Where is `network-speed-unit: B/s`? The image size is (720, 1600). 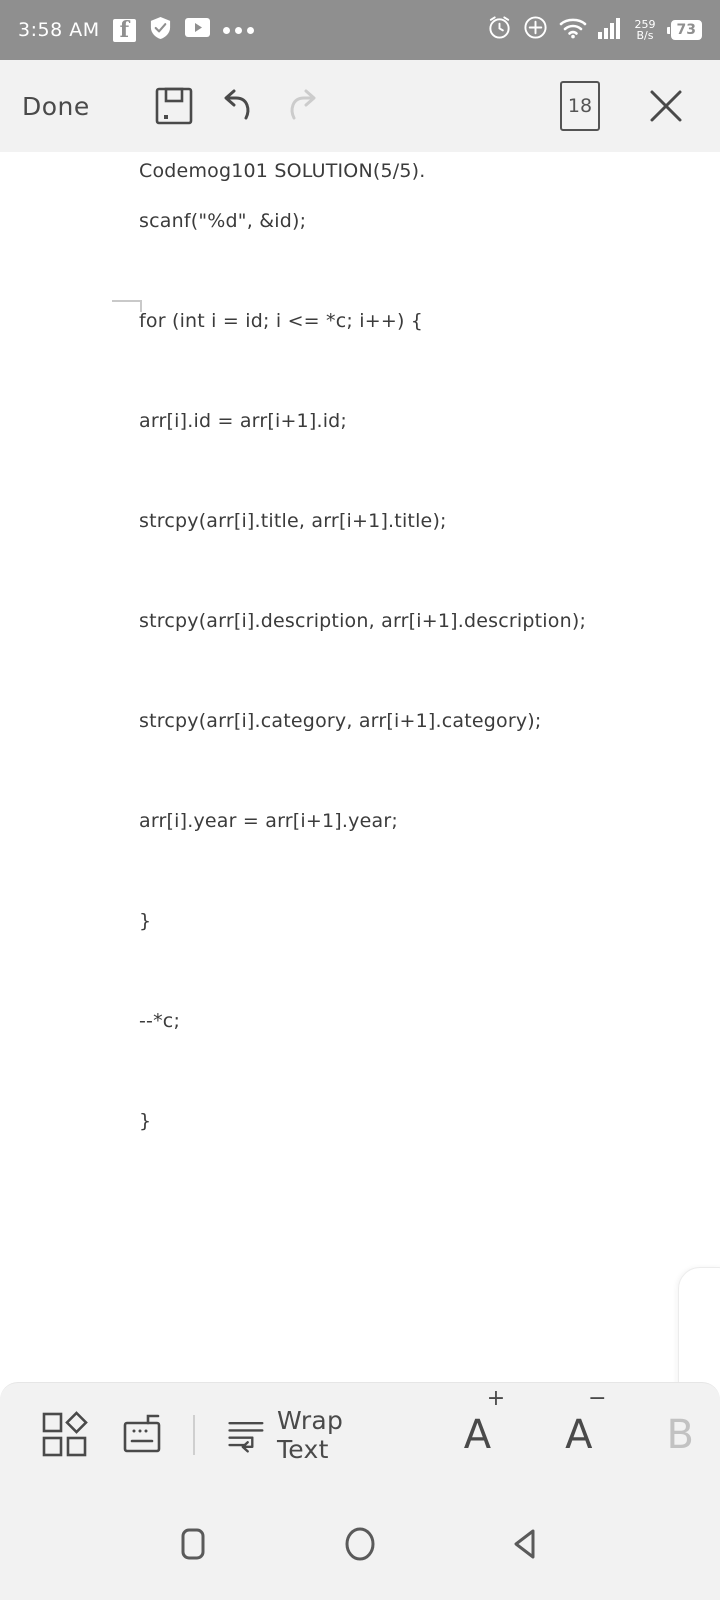 network-speed-unit: B/s is located at coordinates (645, 35).